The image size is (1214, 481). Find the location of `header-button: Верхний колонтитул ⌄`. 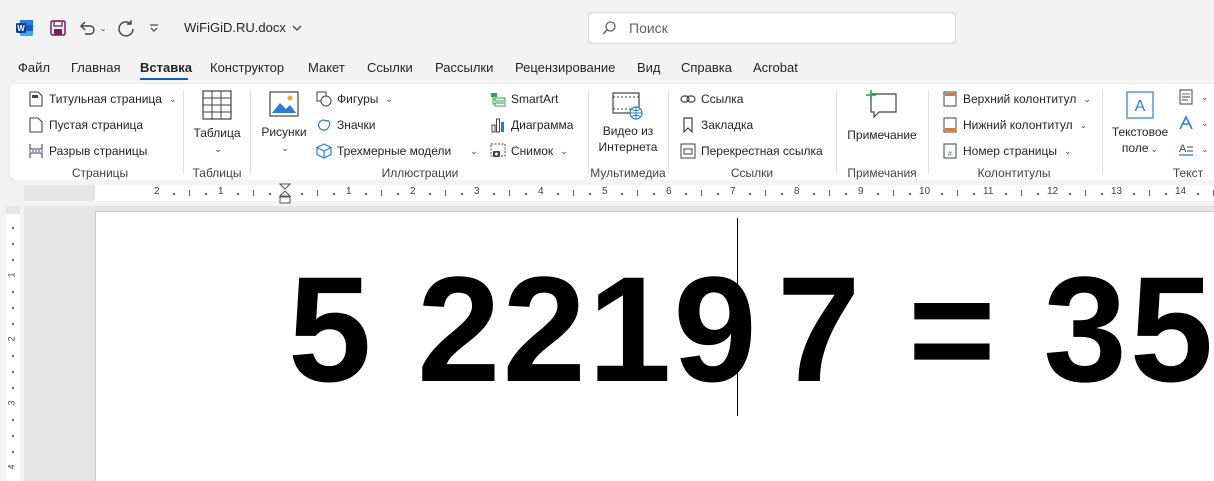

header-button: Верхний колонтитул ⌄ is located at coordinates (1016, 99).